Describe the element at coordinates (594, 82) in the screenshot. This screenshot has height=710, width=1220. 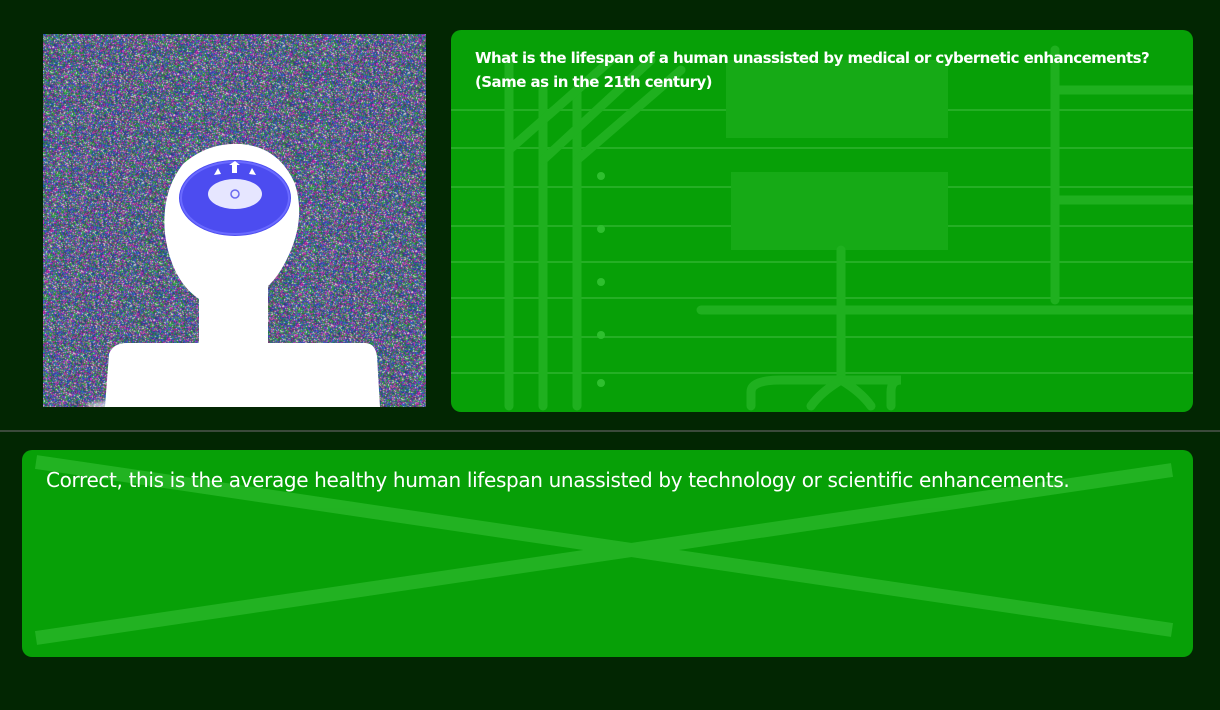
I see `question-line-2: (Same as in the 21th century)` at that location.